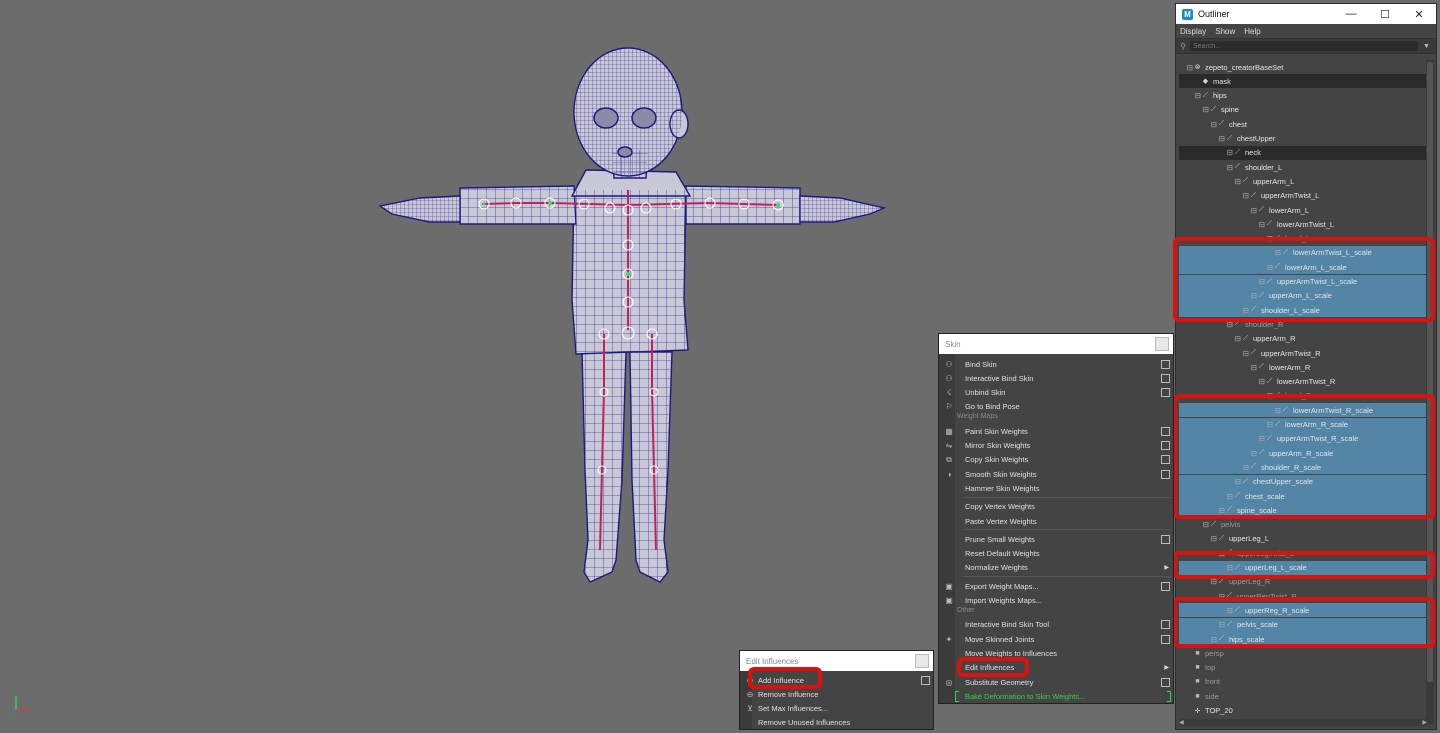 The height and width of the screenshot is (733, 1440). What do you see at coordinates (1303, 252) in the screenshot?
I see `outliner-row: ⊟ ⟋ lowerArmTwist_L_scale` at bounding box center [1303, 252].